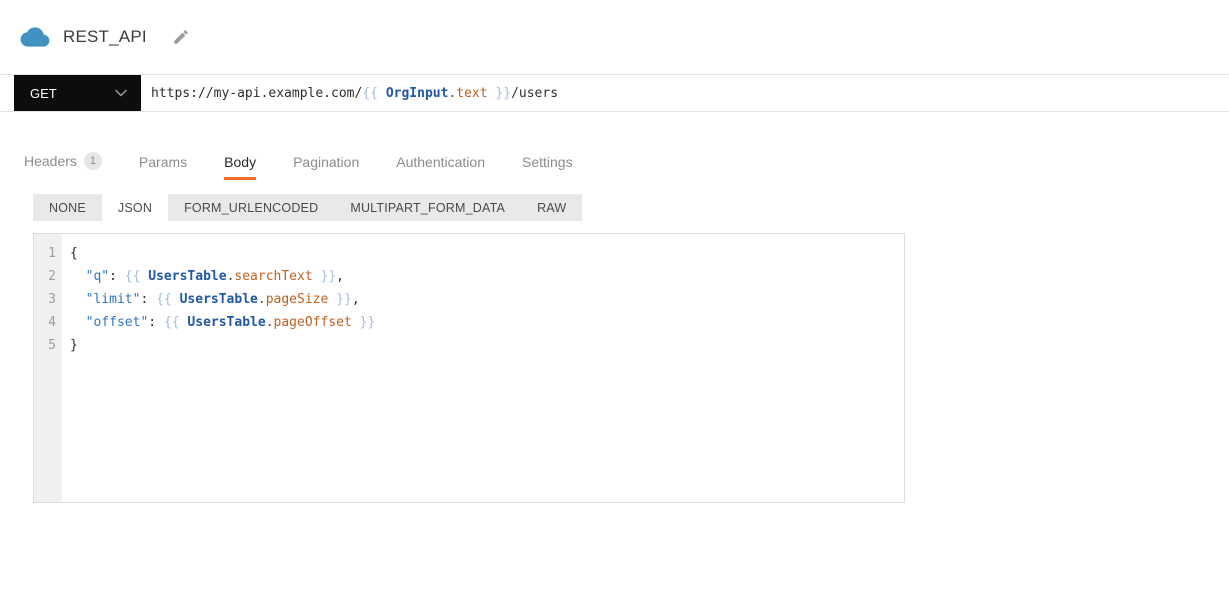 Image resolution: width=1229 pixels, height=609 pixels. Describe the element at coordinates (487, 322) in the screenshot. I see `code-line: "offset": {{ UsersTable.pageOffset }}` at that location.